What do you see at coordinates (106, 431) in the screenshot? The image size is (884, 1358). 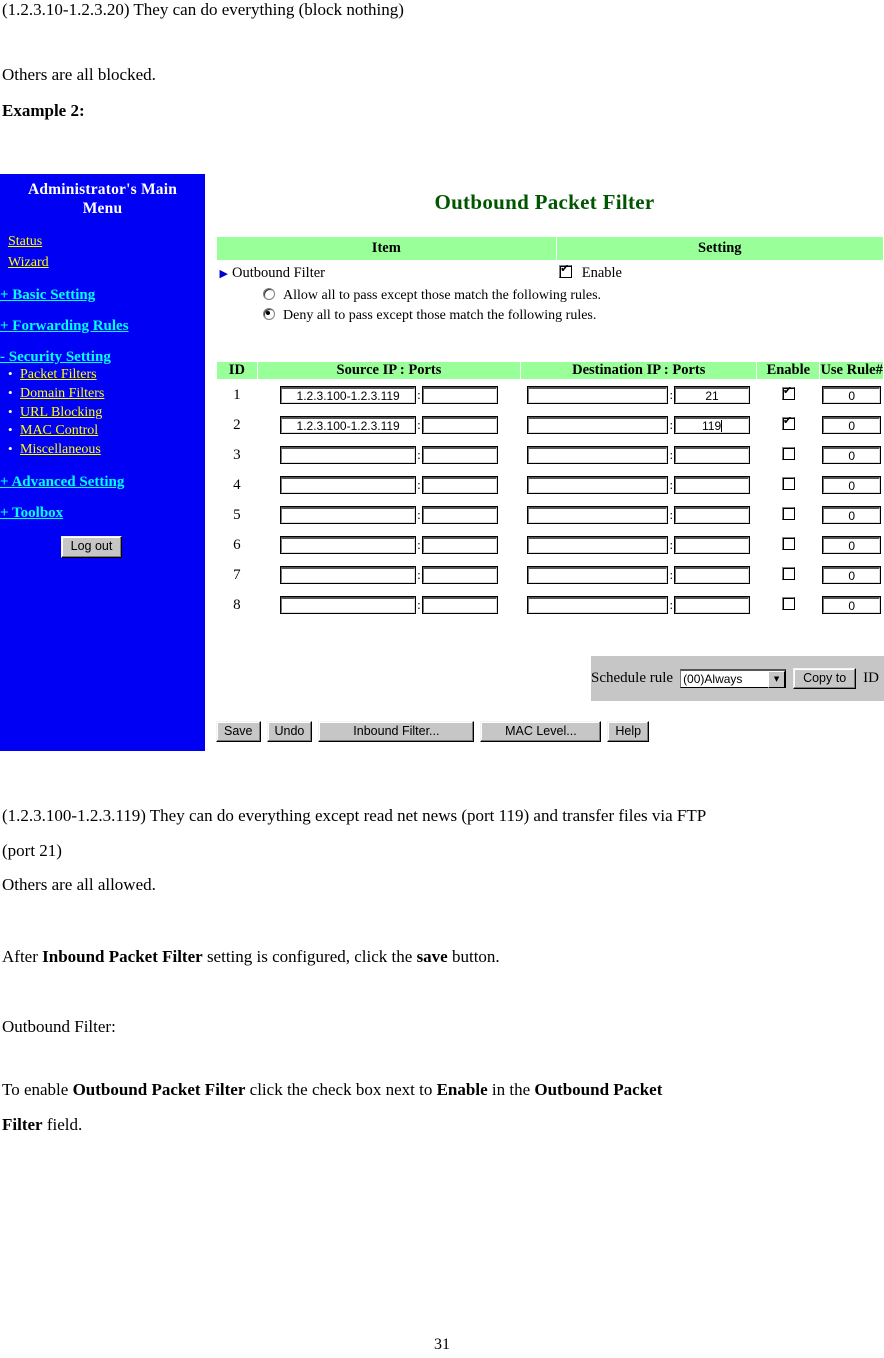 I see `sidebar-subitem-mac-control: • MAC Control` at bounding box center [106, 431].